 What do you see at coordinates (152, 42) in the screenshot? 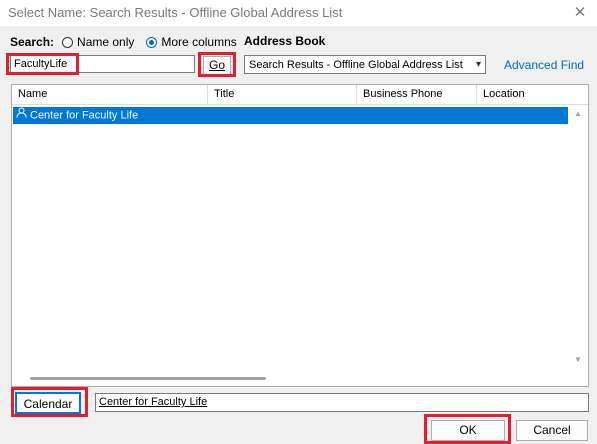
I see `more-columns-radio` at bounding box center [152, 42].